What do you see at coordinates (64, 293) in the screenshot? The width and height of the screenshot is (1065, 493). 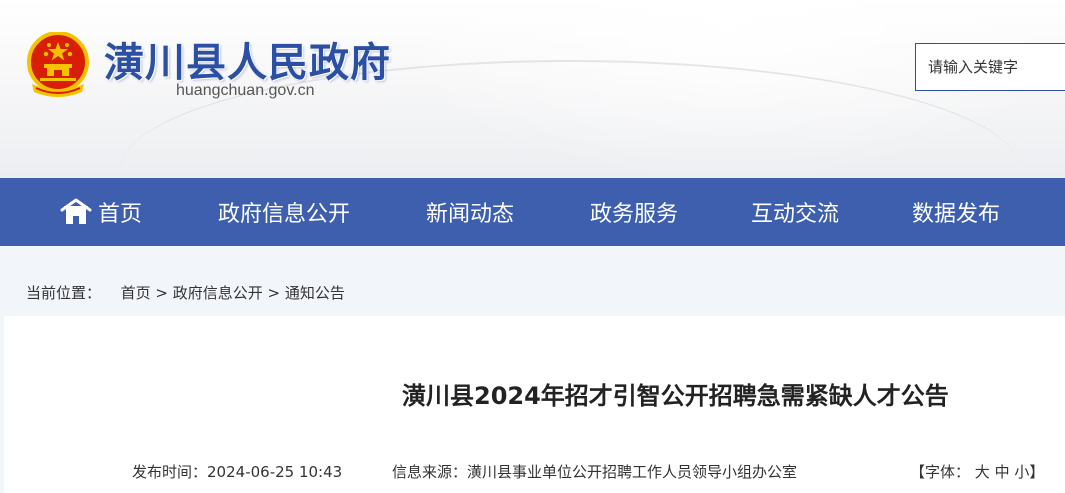 I see `breadcrumb-prefix: 当前位置：` at bounding box center [64, 293].